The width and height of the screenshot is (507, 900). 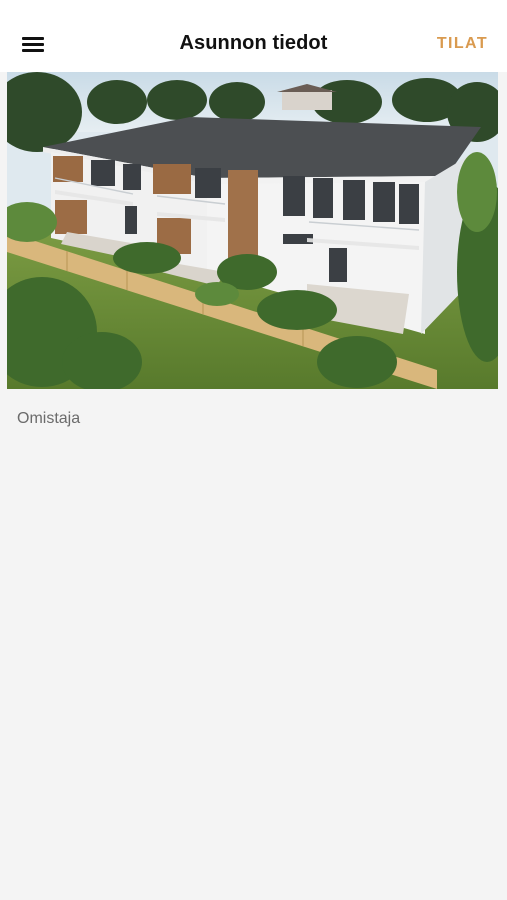 What do you see at coordinates (253, 43) in the screenshot?
I see `page-title: Asunnon tiedot` at bounding box center [253, 43].